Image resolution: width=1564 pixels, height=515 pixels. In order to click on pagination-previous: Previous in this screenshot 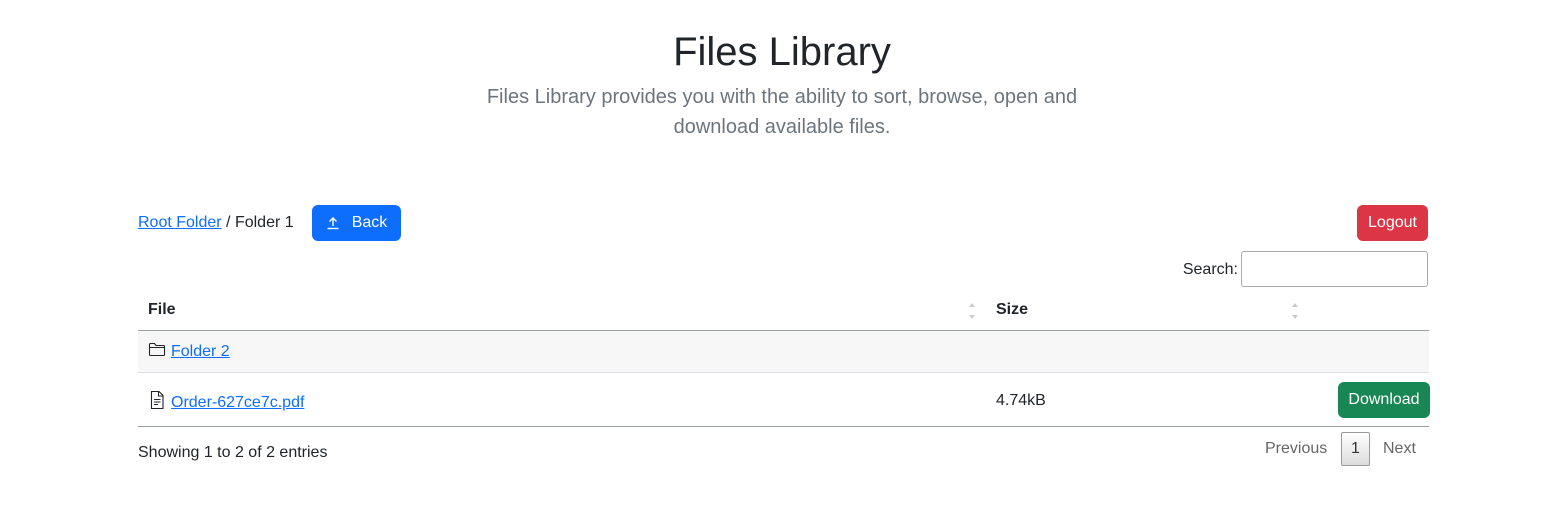, I will do `click(1296, 449)`.